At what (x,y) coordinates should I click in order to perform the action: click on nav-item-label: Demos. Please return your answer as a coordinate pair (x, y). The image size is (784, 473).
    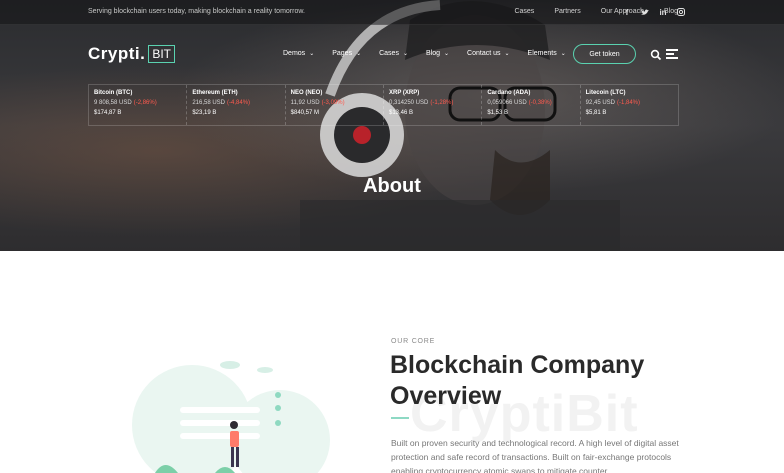
    Looking at the image, I should click on (294, 53).